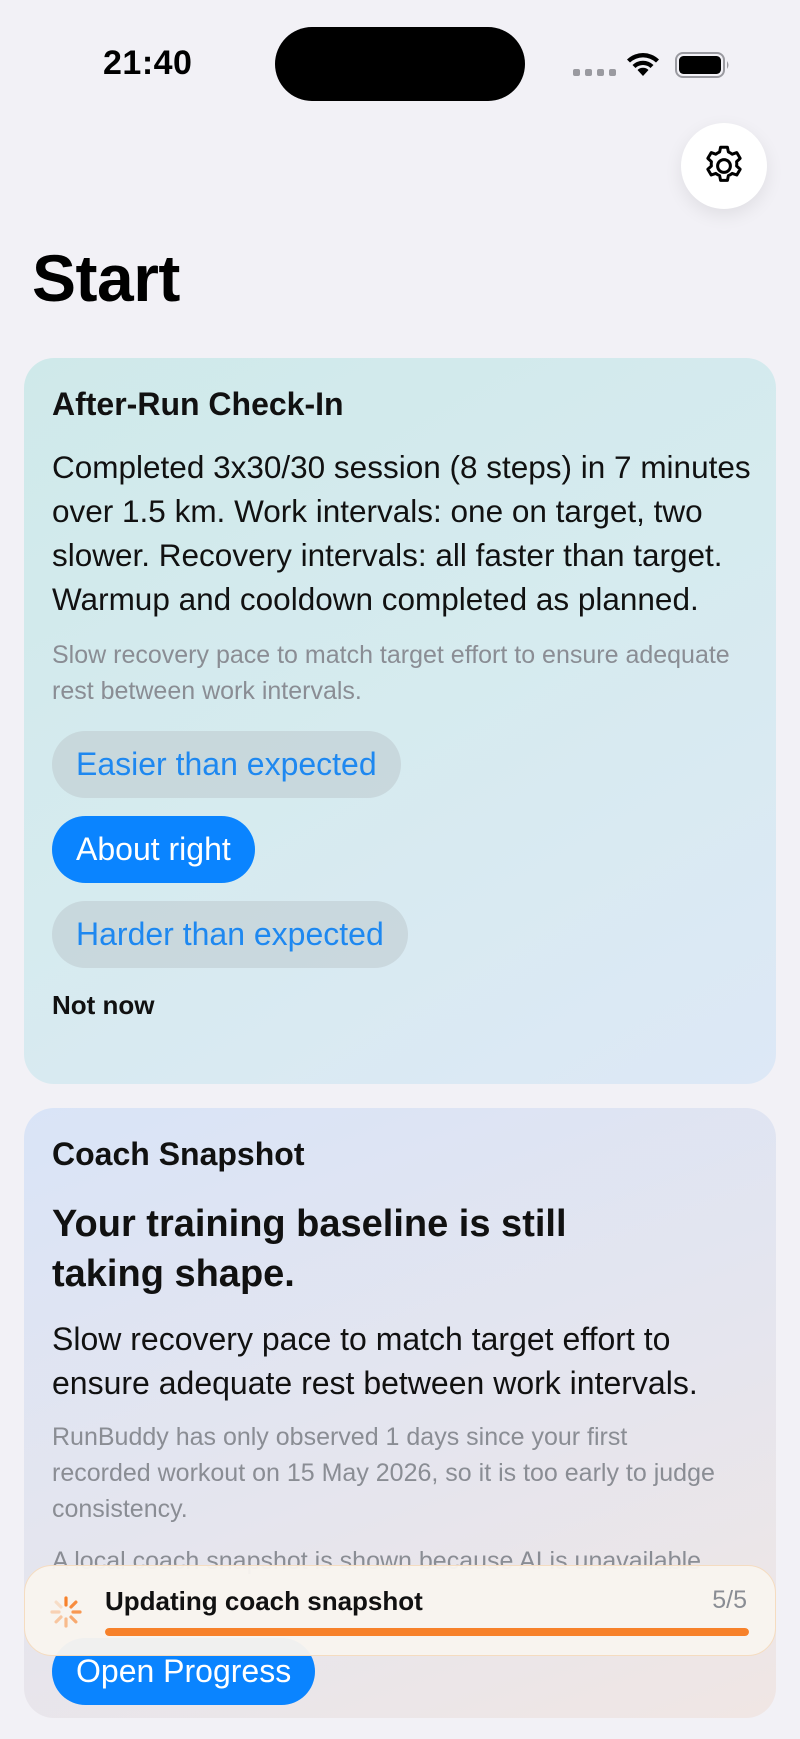  I want to click on settings-button, so click(724, 166).